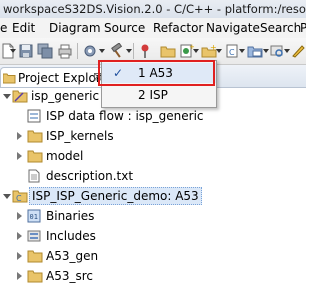 The width and height of the screenshot is (320, 285). Describe the element at coordinates (69, 276) in the screenshot. I see `tree-item-label: A53_src` at that location.